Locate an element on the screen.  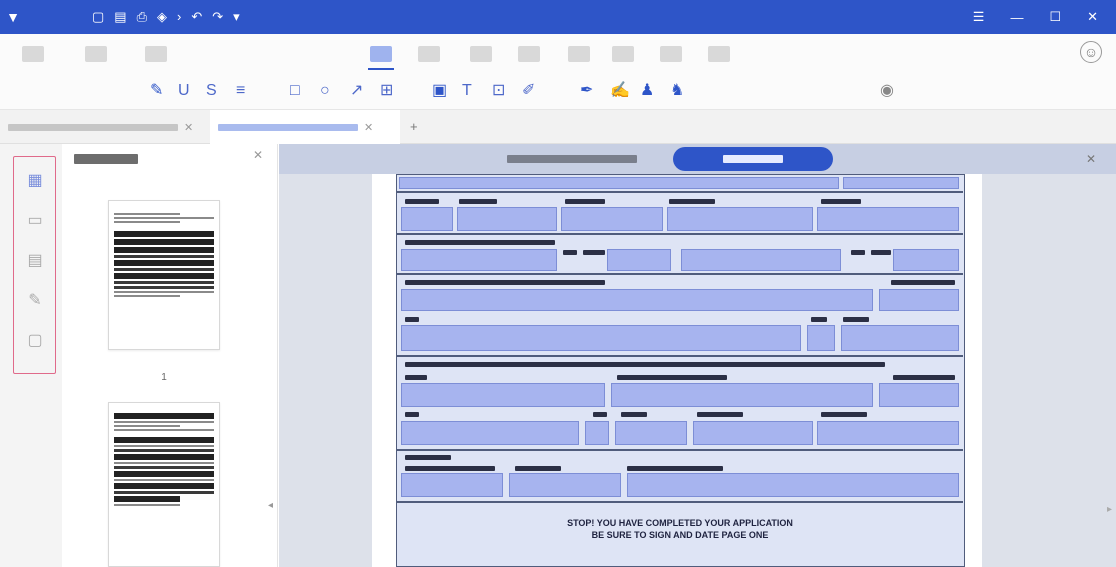
lock-icon: ◈ is located at coordinates (162, 17).